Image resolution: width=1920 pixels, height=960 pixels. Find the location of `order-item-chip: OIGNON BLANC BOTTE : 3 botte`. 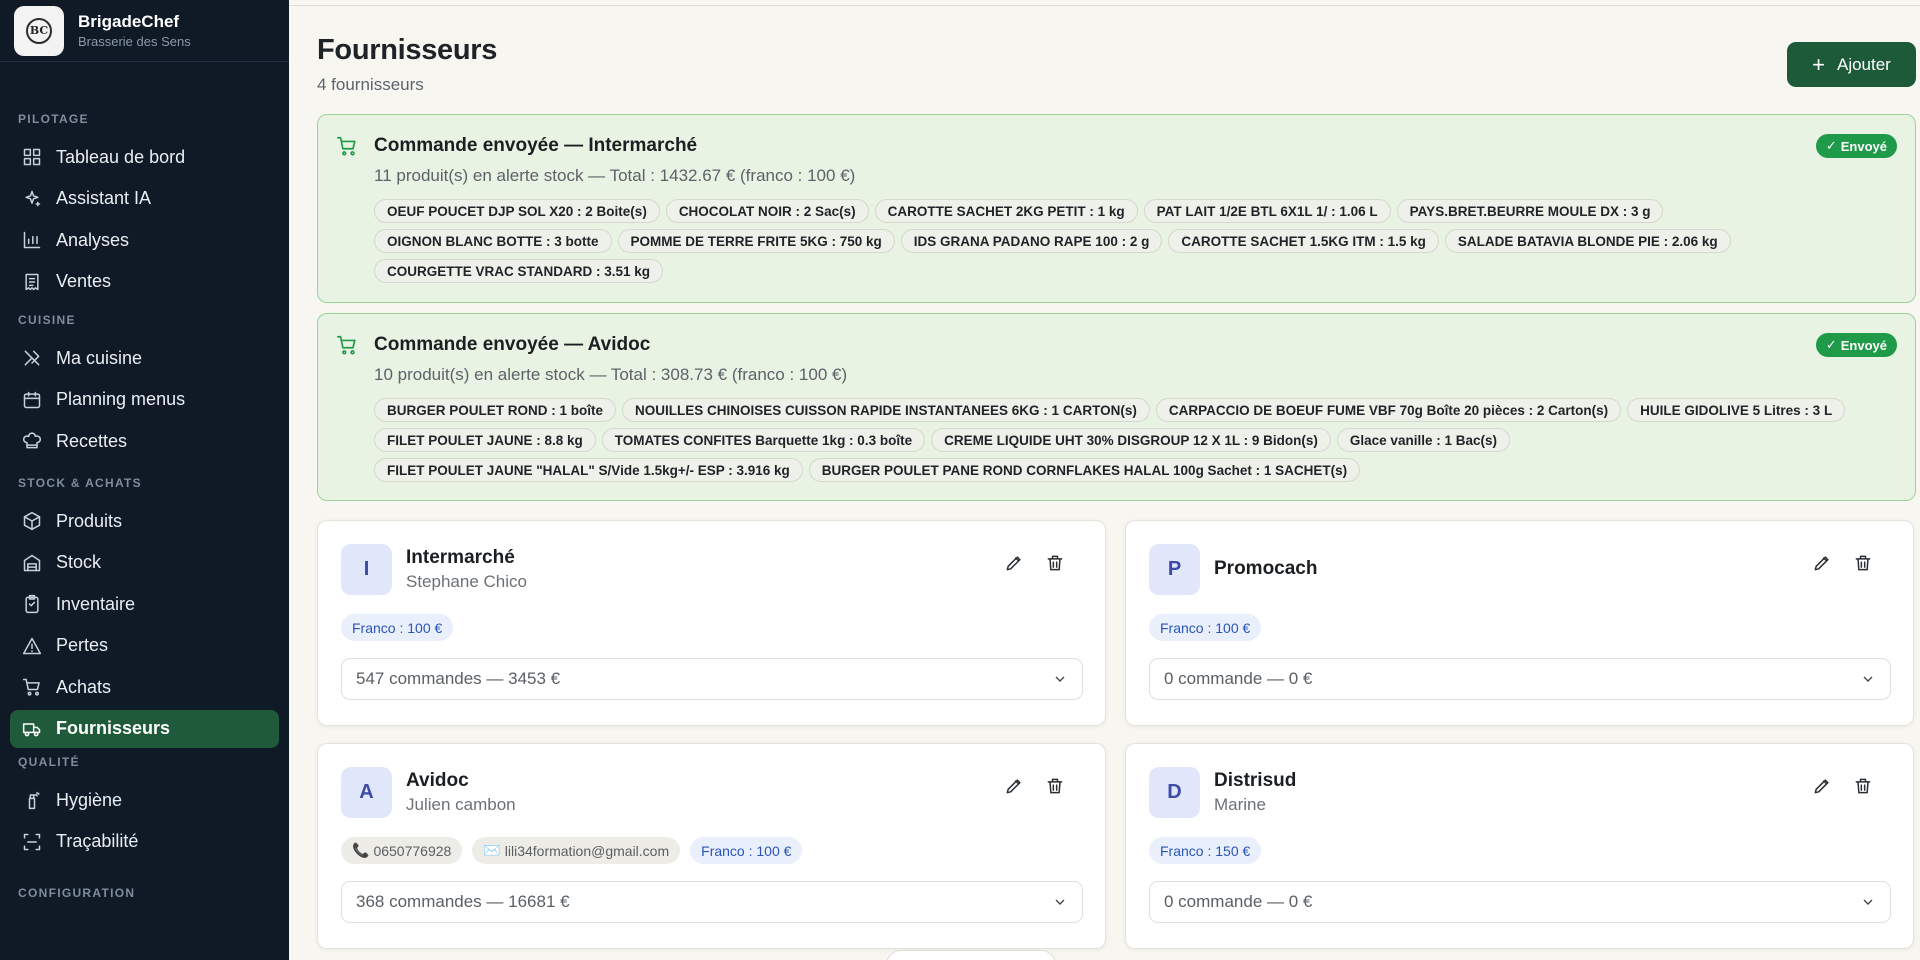

order-item-chip: OIGNON BLANC BOTTE : 3 botte is located at coordinates (493, 241).